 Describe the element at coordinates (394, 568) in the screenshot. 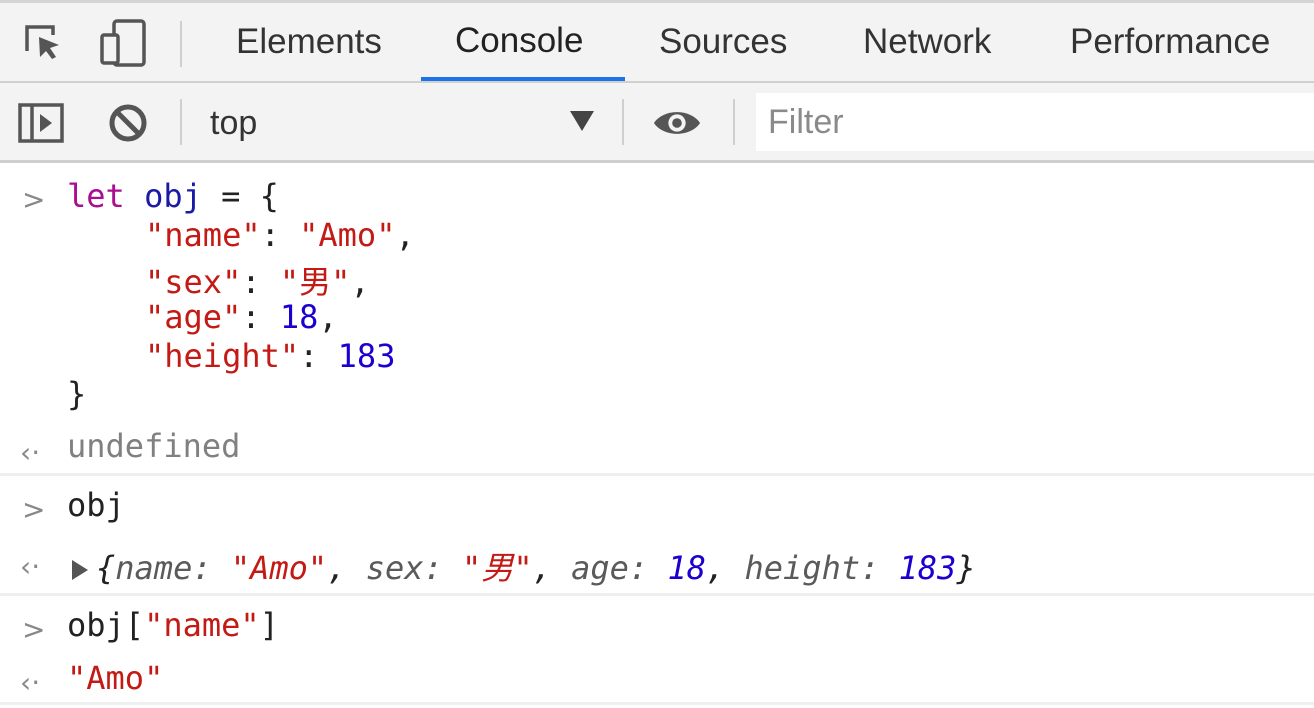

I see `object-key: sex` at that location.